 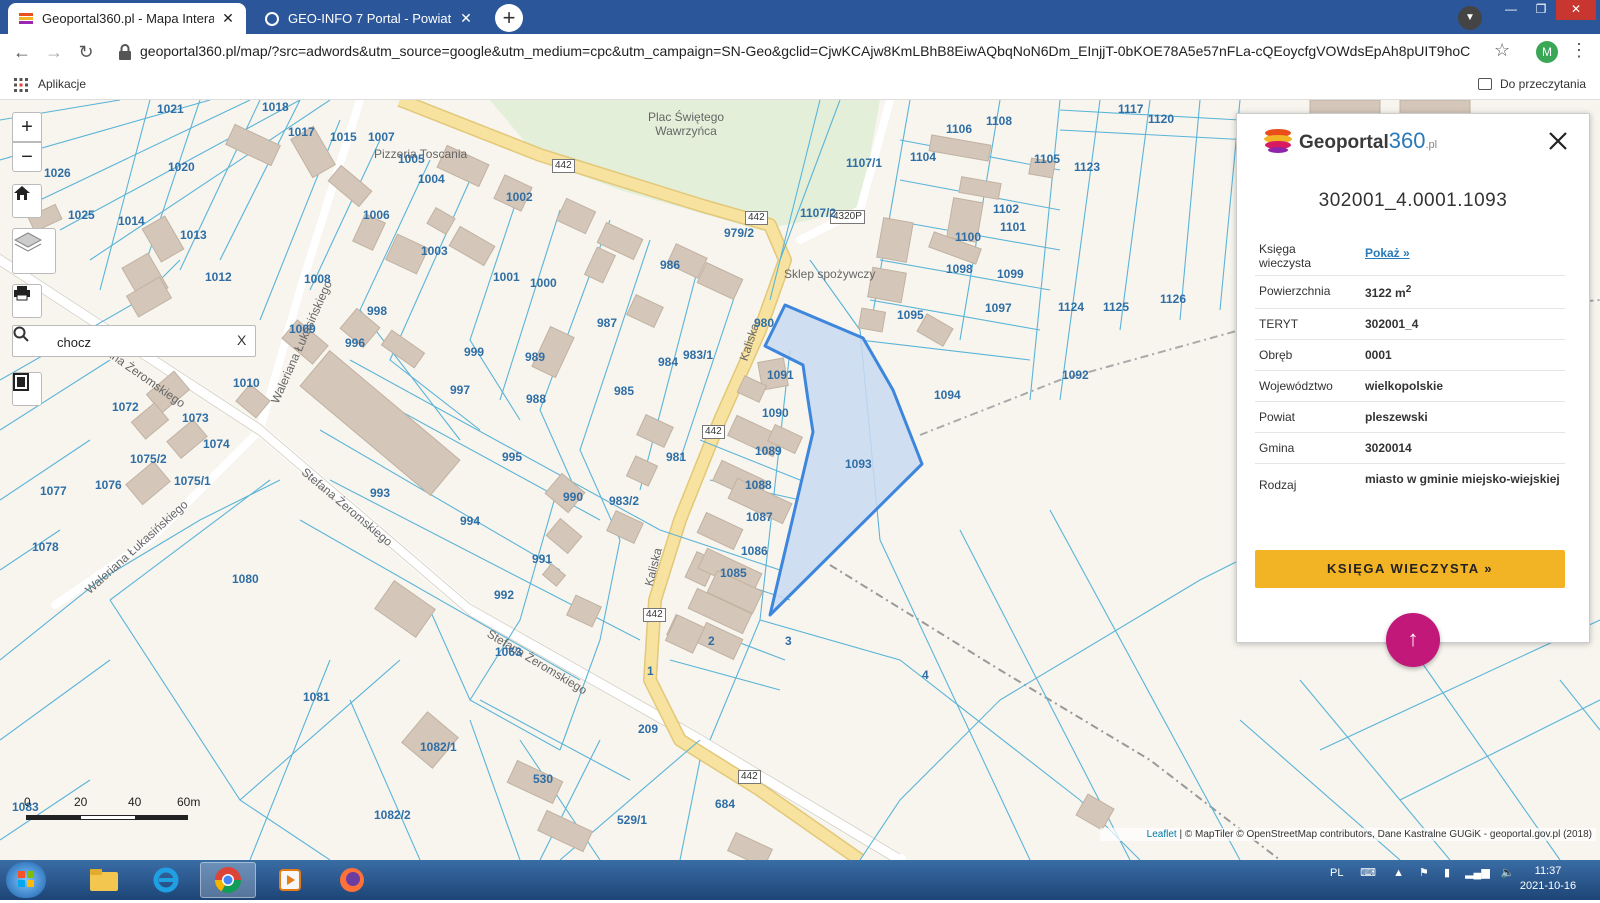 I want to click on parcel-number-label: 3, so click(x=788, y=641).